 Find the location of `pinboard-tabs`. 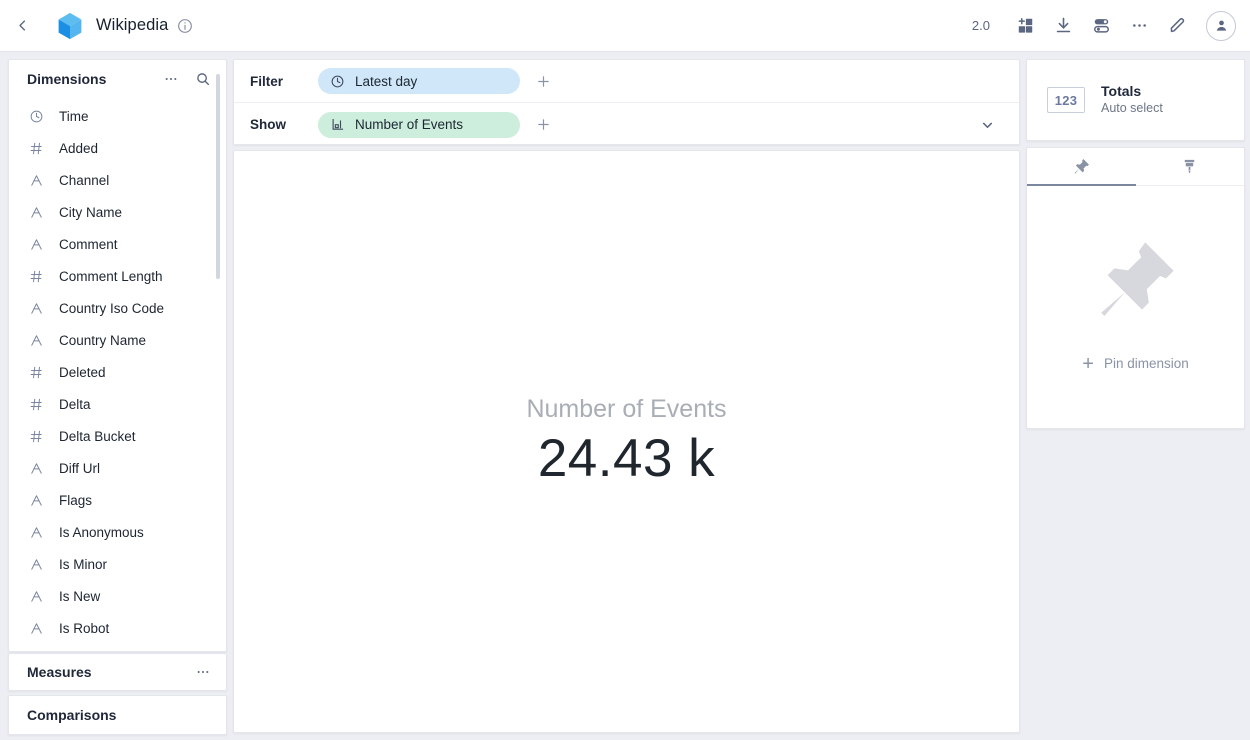

pinboard-tabs is located at coordinates (1135, 167).